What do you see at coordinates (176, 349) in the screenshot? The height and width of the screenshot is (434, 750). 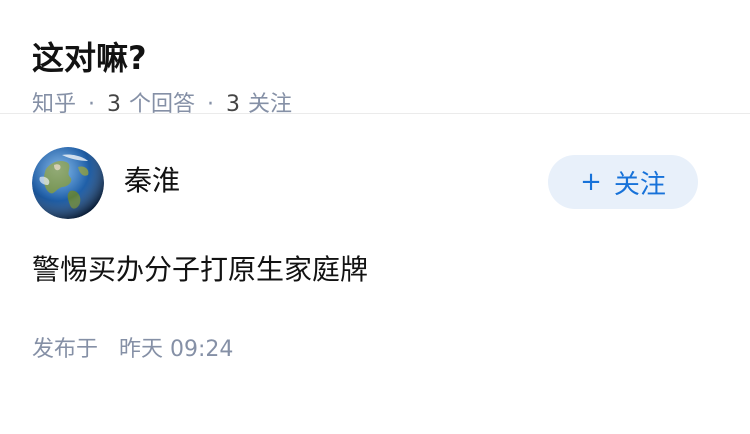 I see `published-time: 昨天 09:24` at bounding box center [176, 349].